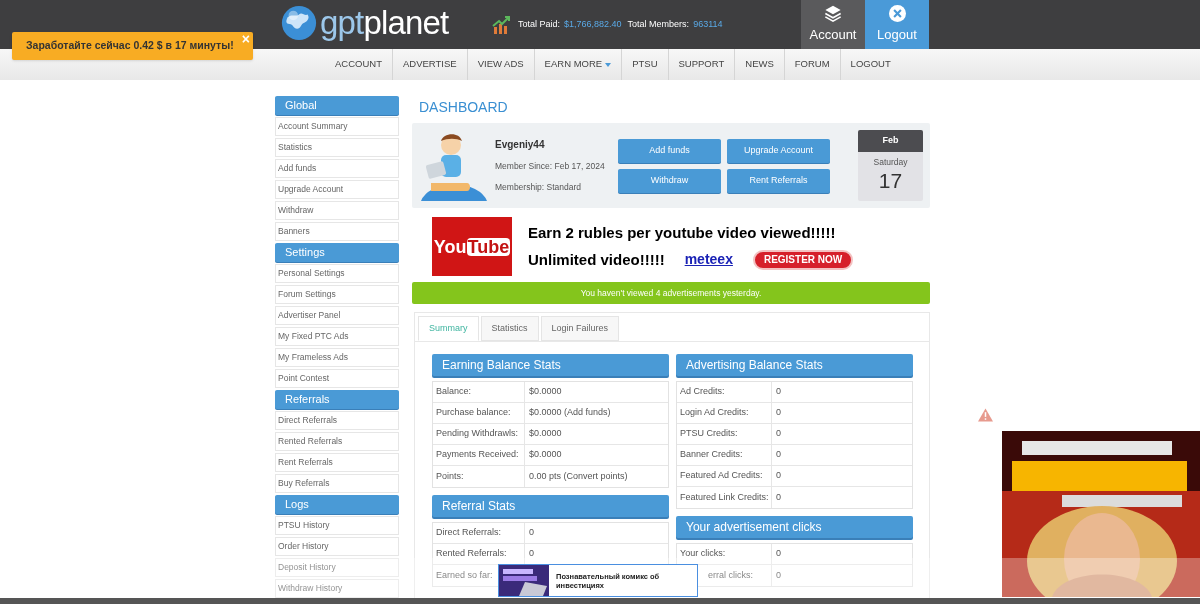  I want to click on sidebar-link: Order History, so click(337, 546).